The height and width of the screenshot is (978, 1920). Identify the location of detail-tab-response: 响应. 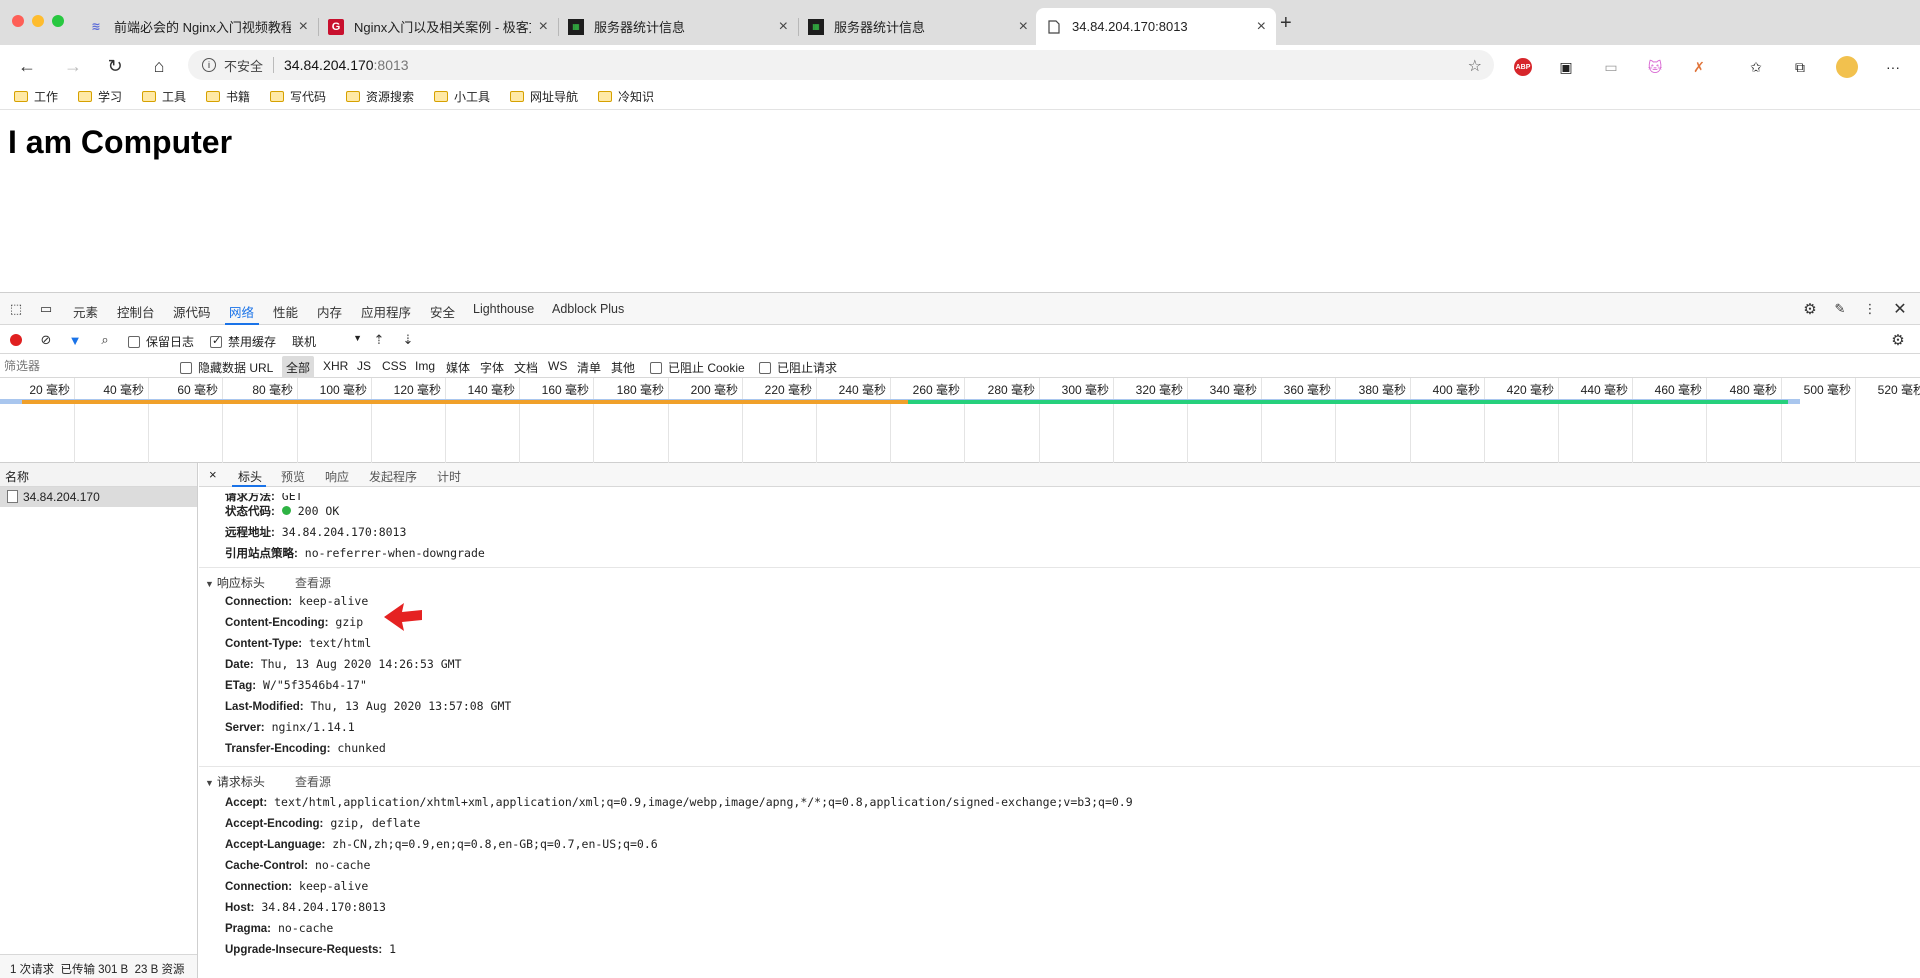
(337, 476).